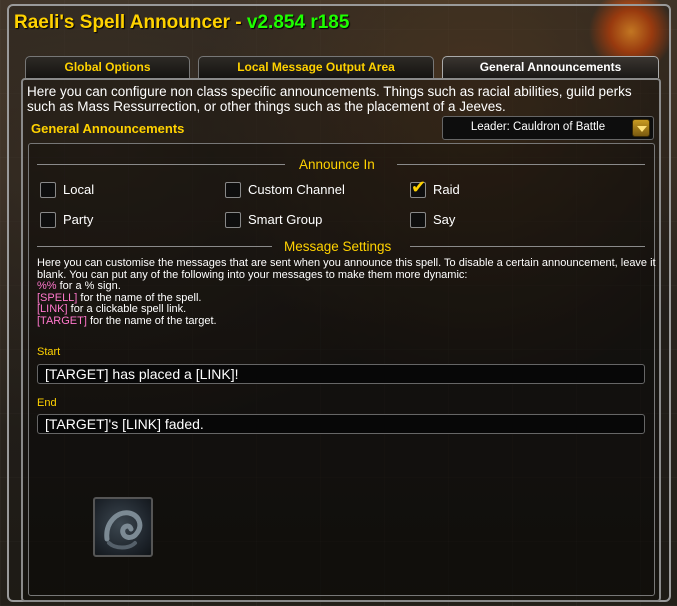  Describe the element at coordinates (316, 67) in the screenshot. I see `tab-local-message-output: Local Message Output Area` at that location.